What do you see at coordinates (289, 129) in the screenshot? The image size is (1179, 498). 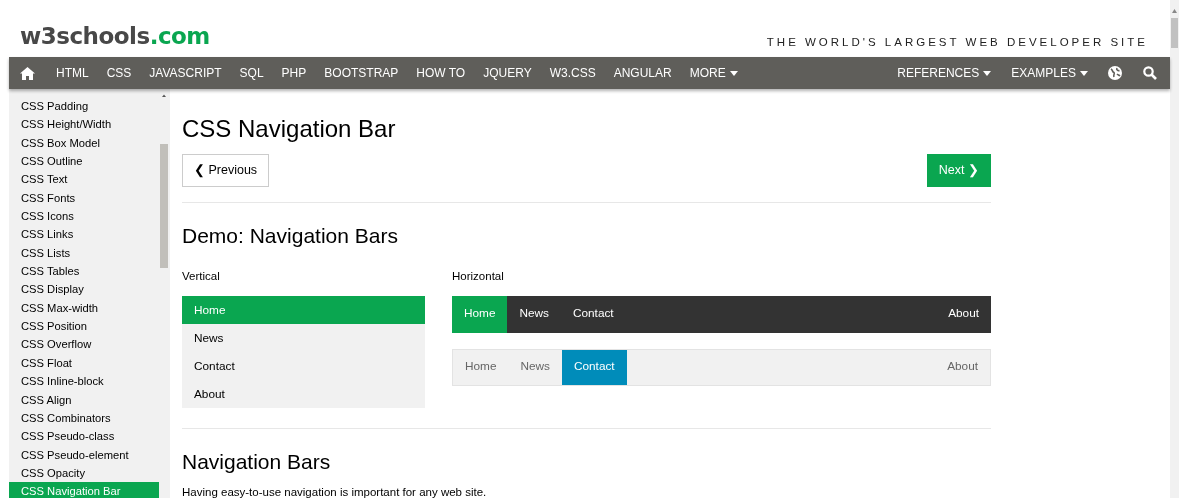 I see `page-title: CSS Navigation Bar` at bounding box center [289, 129].